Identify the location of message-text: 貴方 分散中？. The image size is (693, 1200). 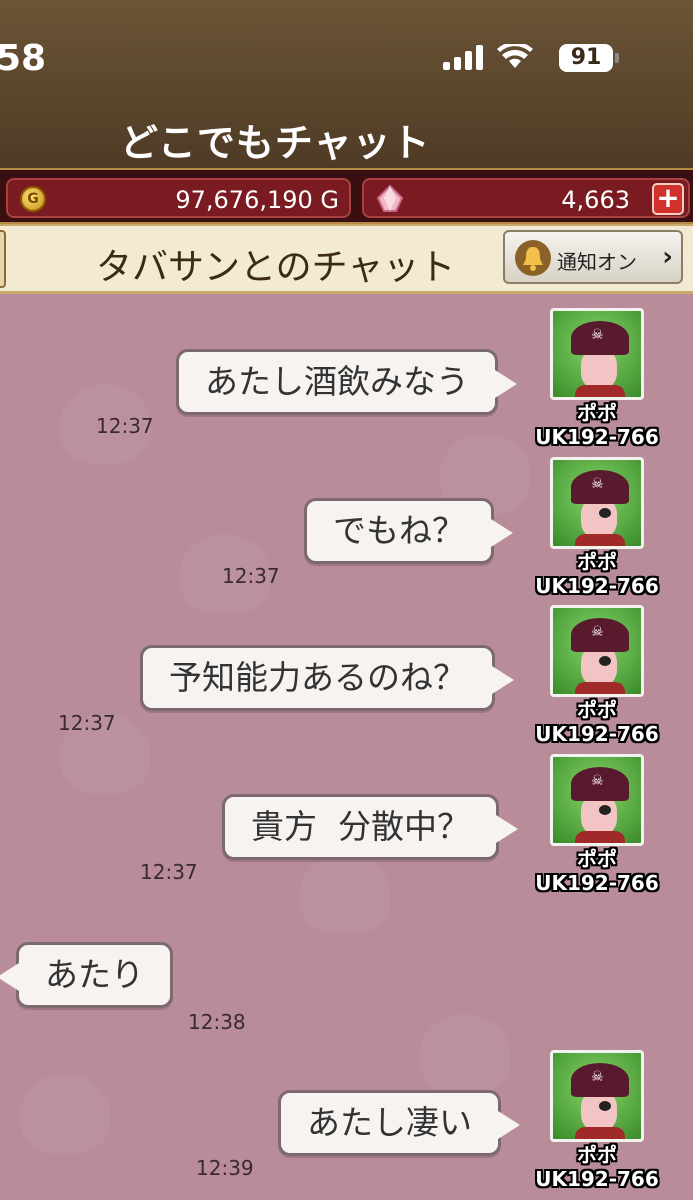
(360, 826).